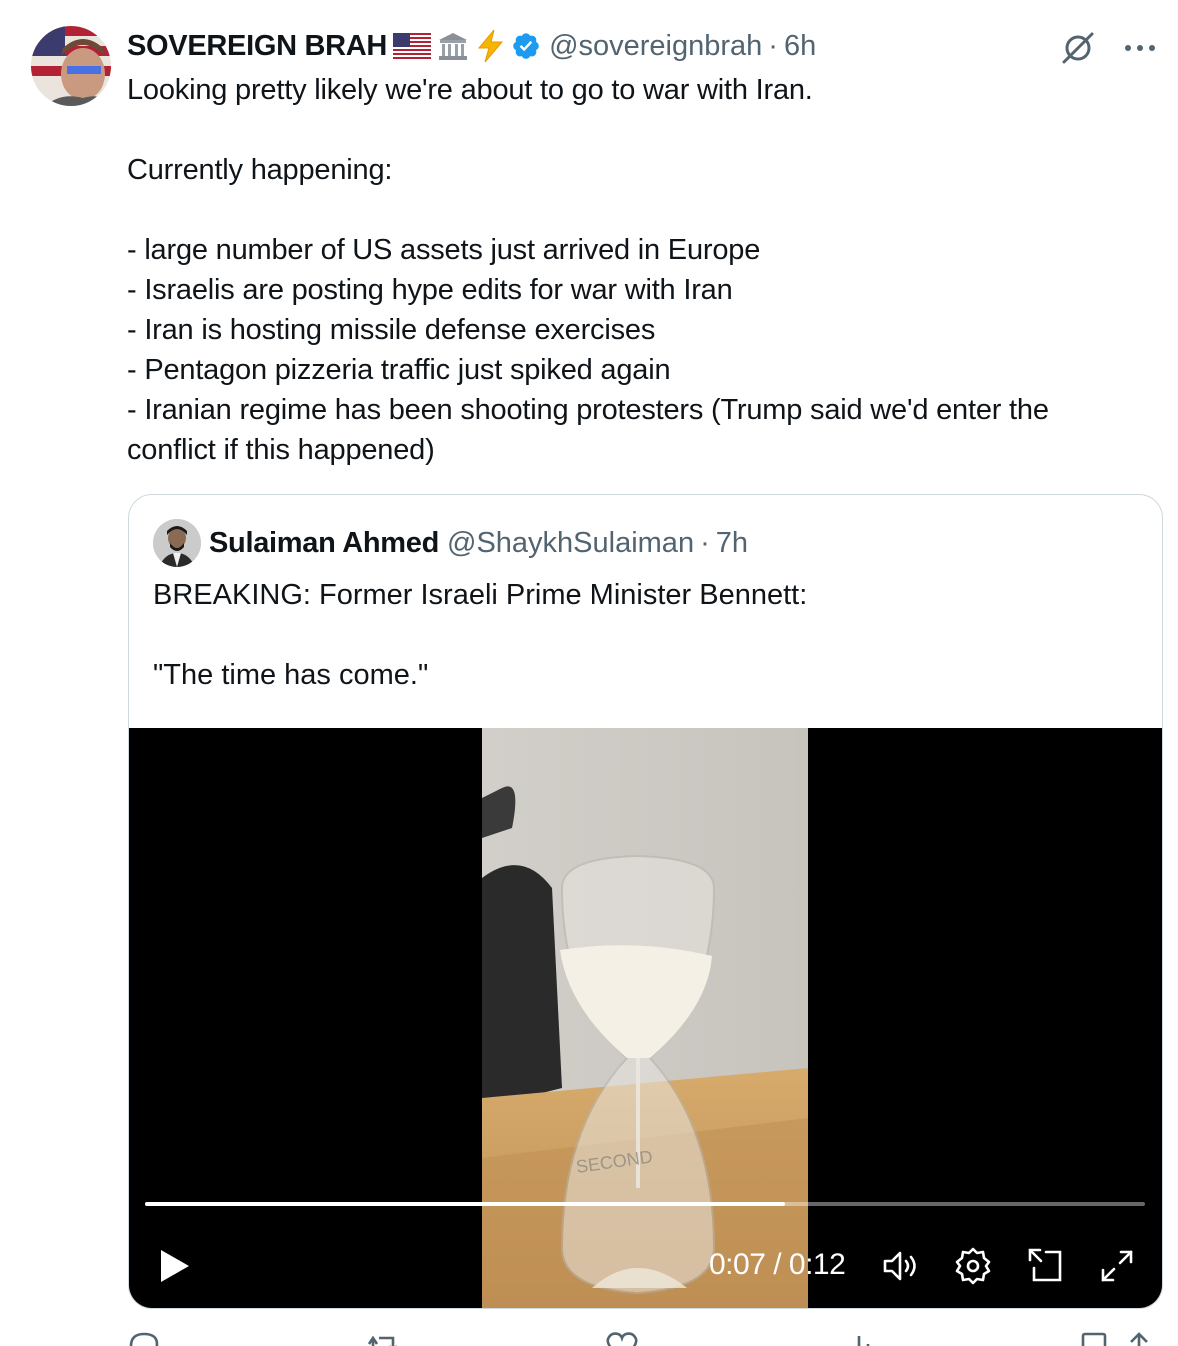 This screenshot has height=1346, width=1178. What do you see at coordinates (490, 46) in the screenshot?
I see `lightning-icon` at bounding box center [490, 46].